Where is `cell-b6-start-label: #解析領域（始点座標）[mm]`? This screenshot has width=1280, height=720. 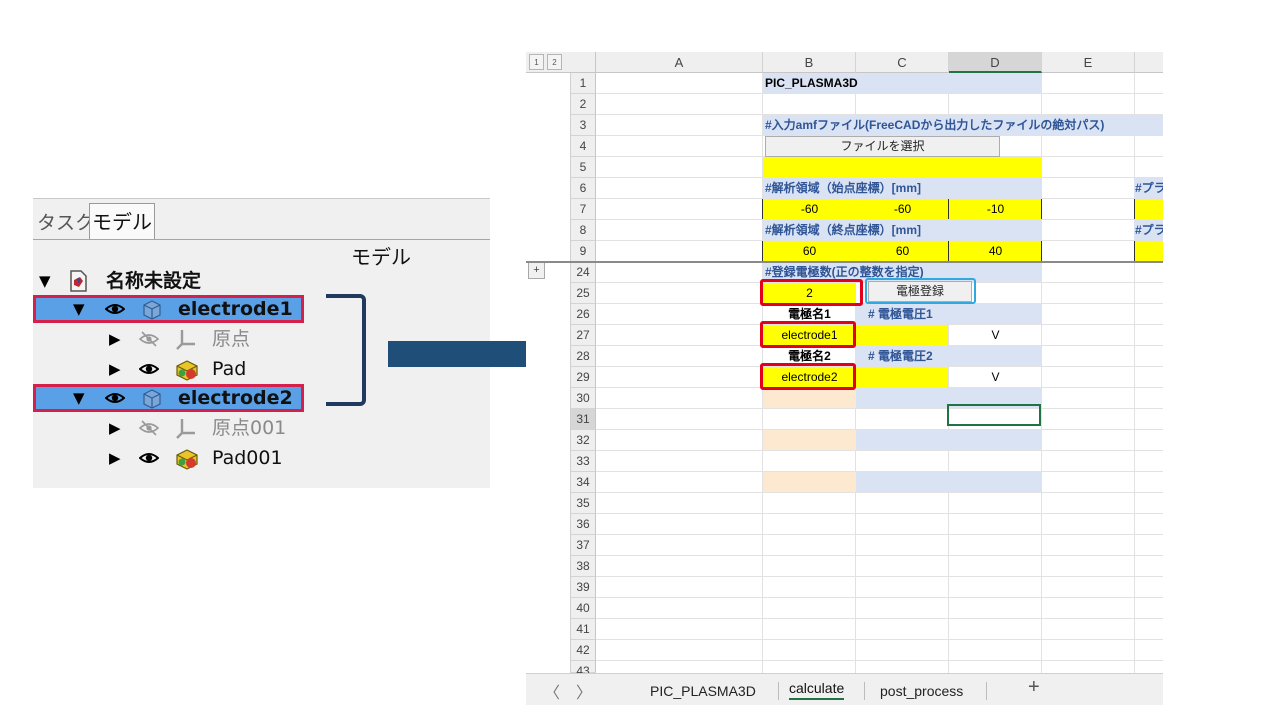
cell-b6-start-label: #解析領域（始点座標）[mm] is located at coordinates (843, 188).